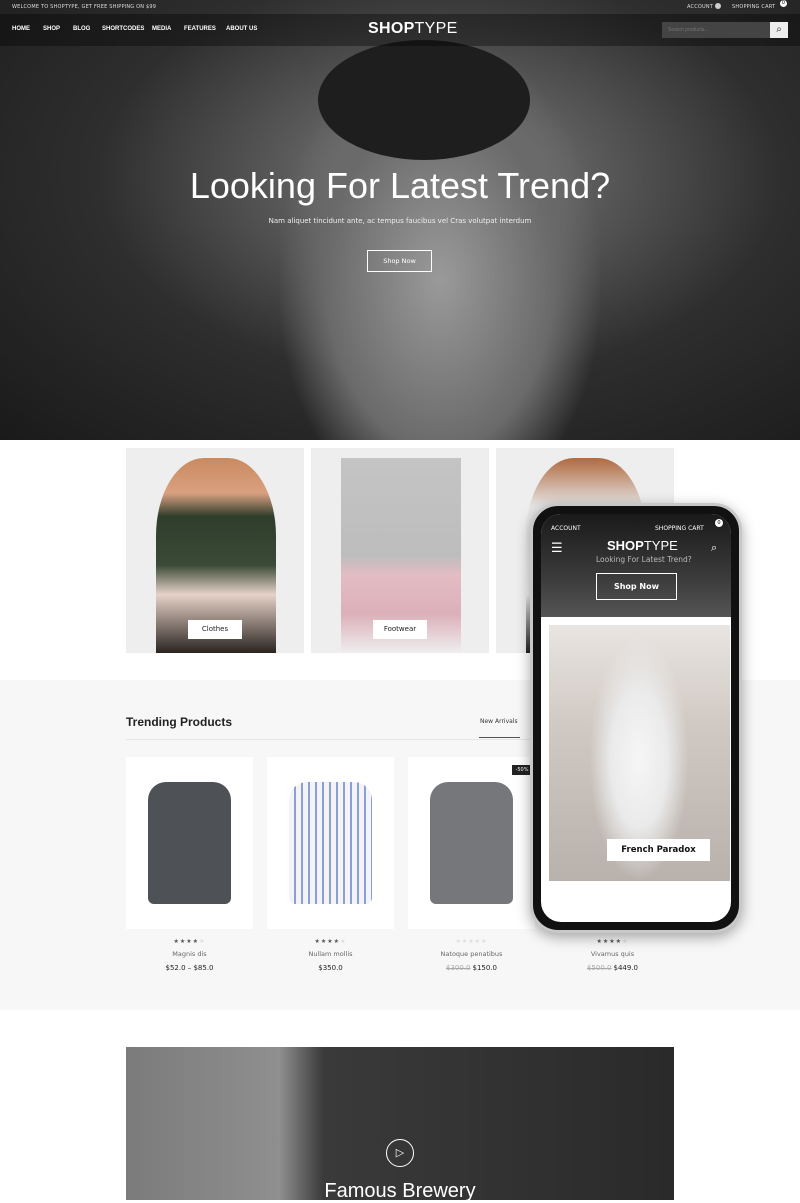  I want to click on nav-blog: BLOG, so click(81, 29).